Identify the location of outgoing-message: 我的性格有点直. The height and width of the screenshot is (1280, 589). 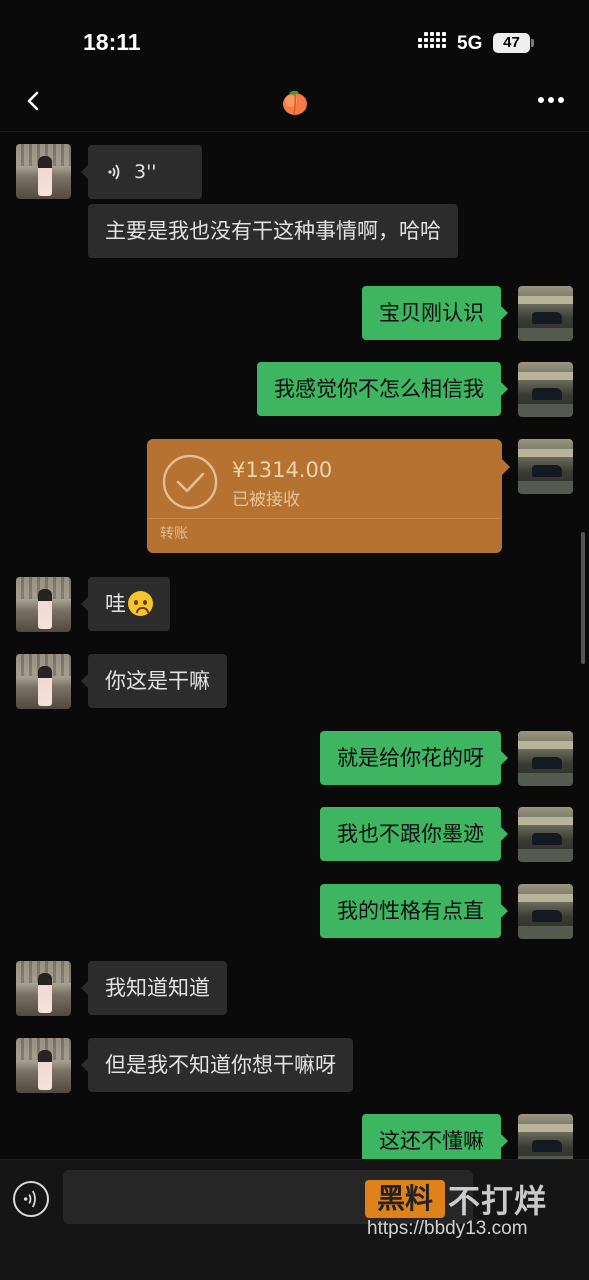
(414, 911).